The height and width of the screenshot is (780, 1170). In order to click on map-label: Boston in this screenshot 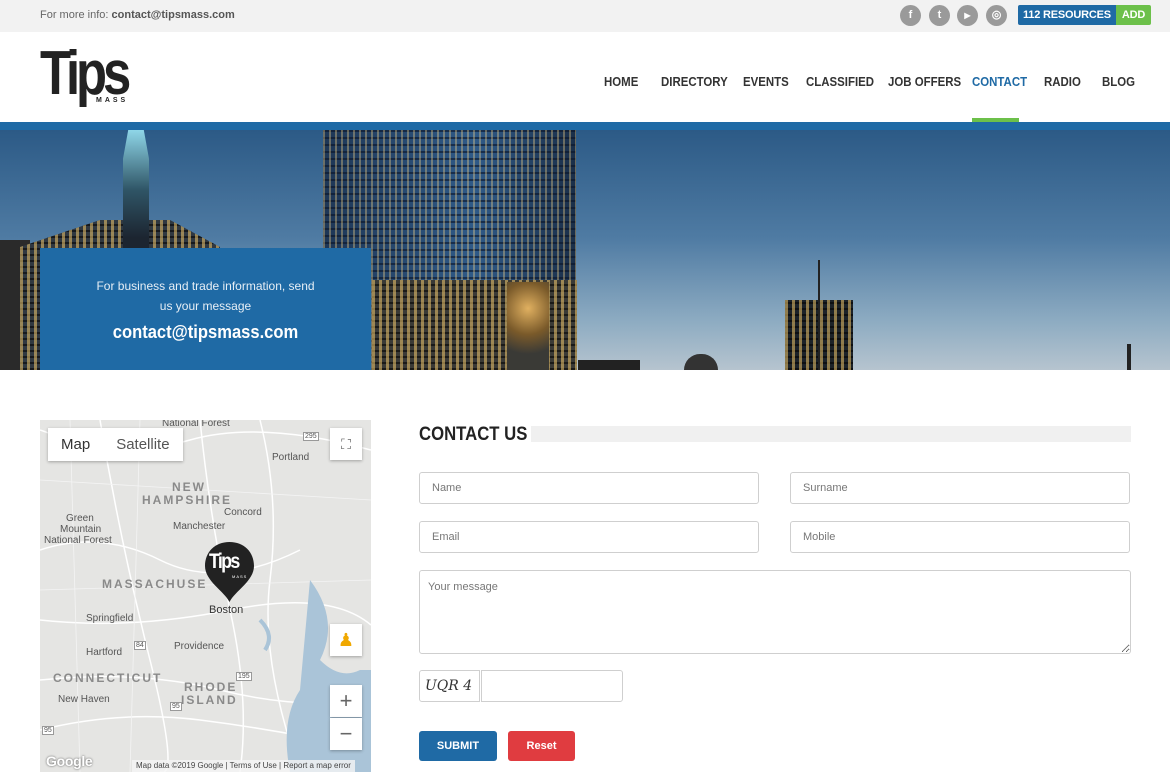, I will do `click(226, 610)`.